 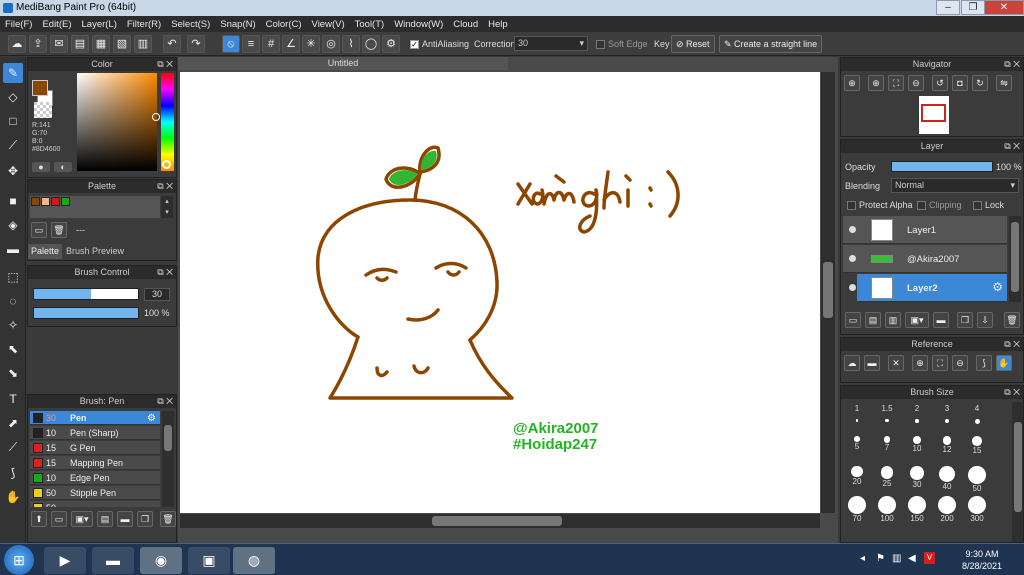 I want to click on network-icon: ▥, so click(x=896, y=558).